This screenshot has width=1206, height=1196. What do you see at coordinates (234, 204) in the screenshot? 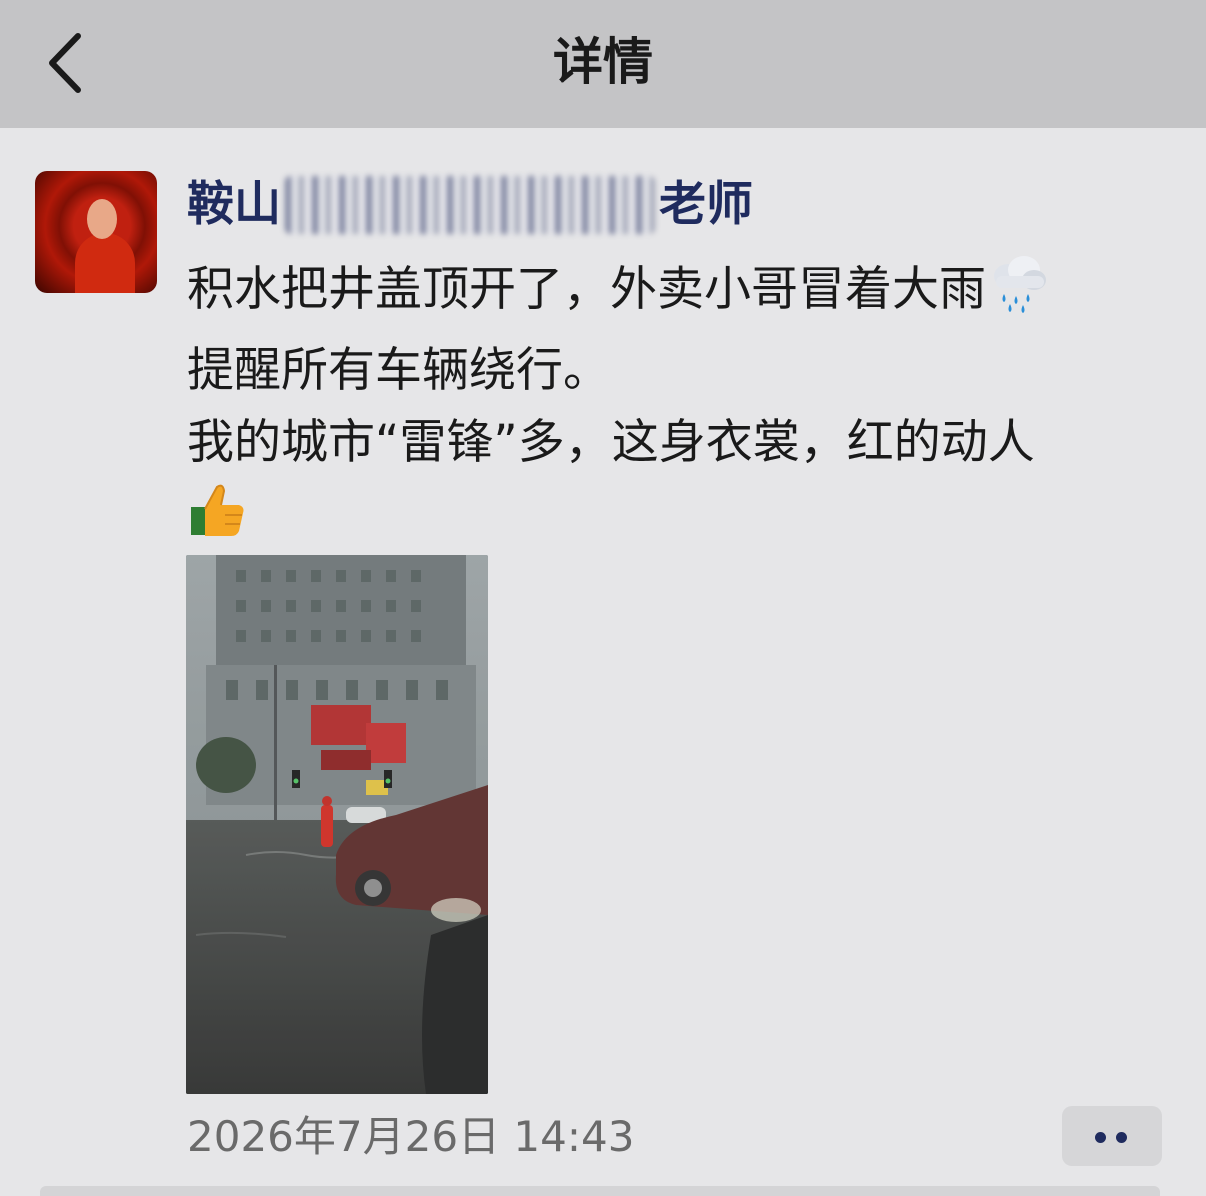
I see `author-name-prefix: 鞍山` at bounding box center [234, 204].